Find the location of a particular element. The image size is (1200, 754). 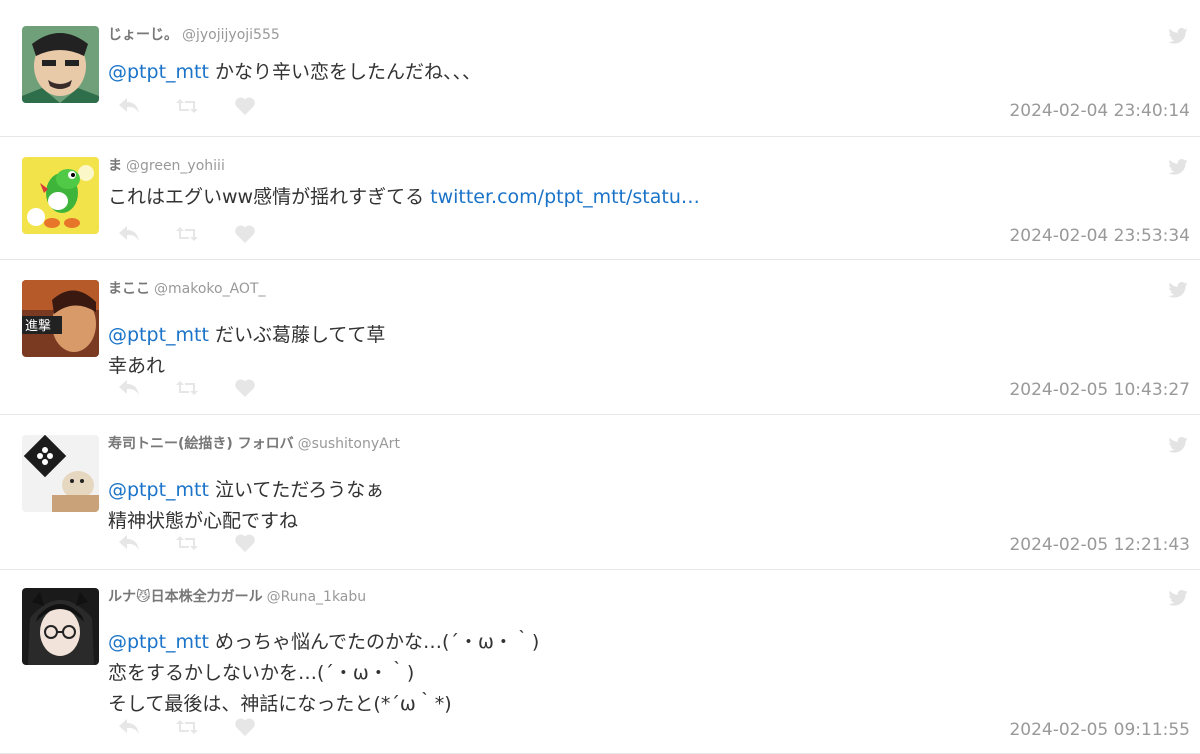

user-handle: @green_yohiii is located at coordinates (175, 166).